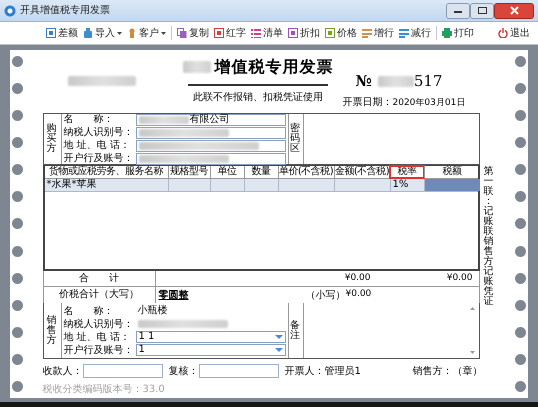 The width and height of the screenshot is (538, 407). Describe the element at coordinates (359, 295) in the screenshot. I see `amount-in-figures: ¥0.00` at that location.